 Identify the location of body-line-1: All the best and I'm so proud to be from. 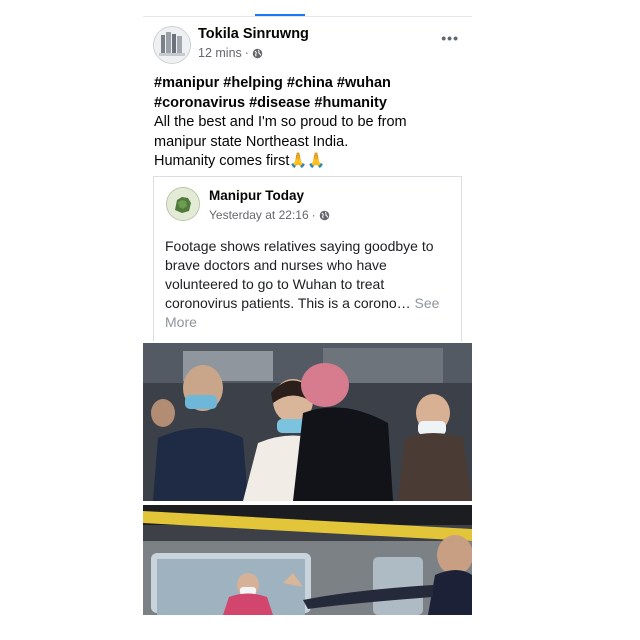
(280, 122).